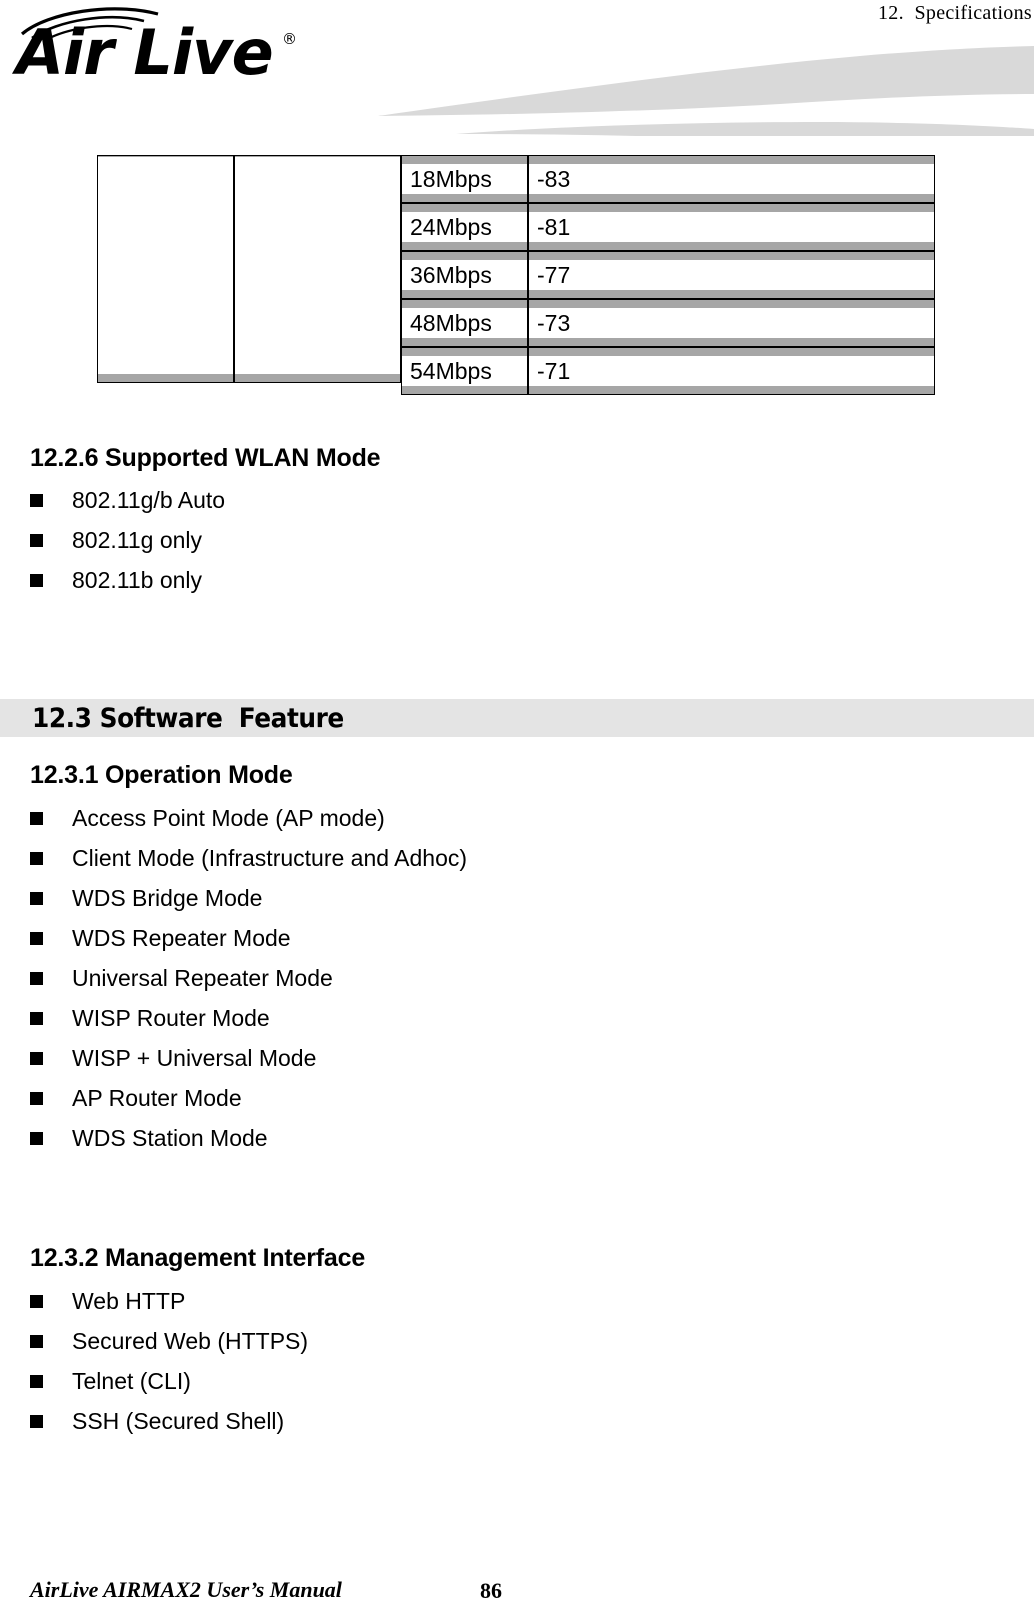 This screenshot has width=1034, height=1621. I want to click on table-cell-sensitivity: -73, so click(731, 323).